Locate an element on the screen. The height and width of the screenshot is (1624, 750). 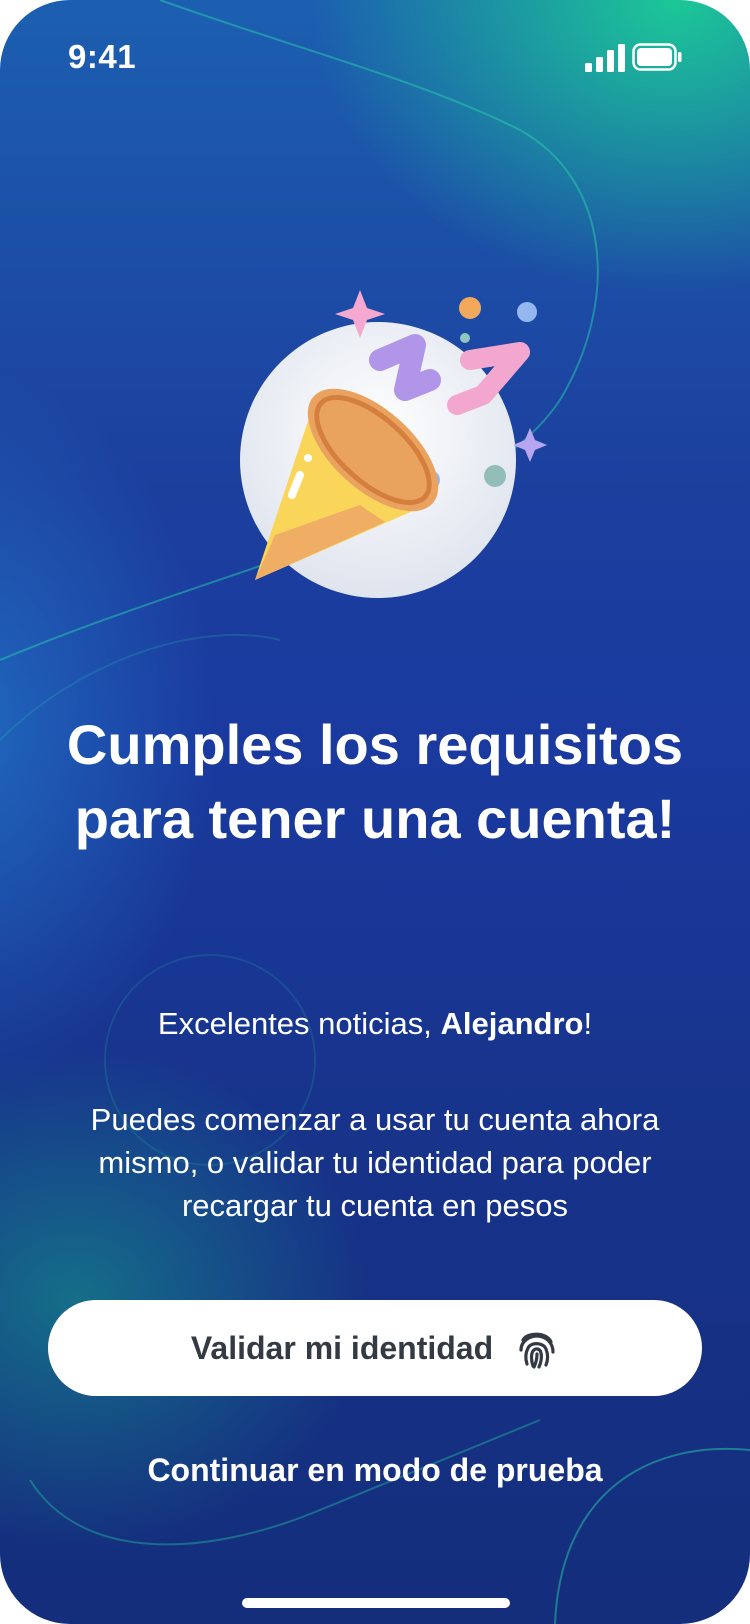
greeting-text: Excelentes noticias, Alejandro! is located at coordinates (375, 1024).